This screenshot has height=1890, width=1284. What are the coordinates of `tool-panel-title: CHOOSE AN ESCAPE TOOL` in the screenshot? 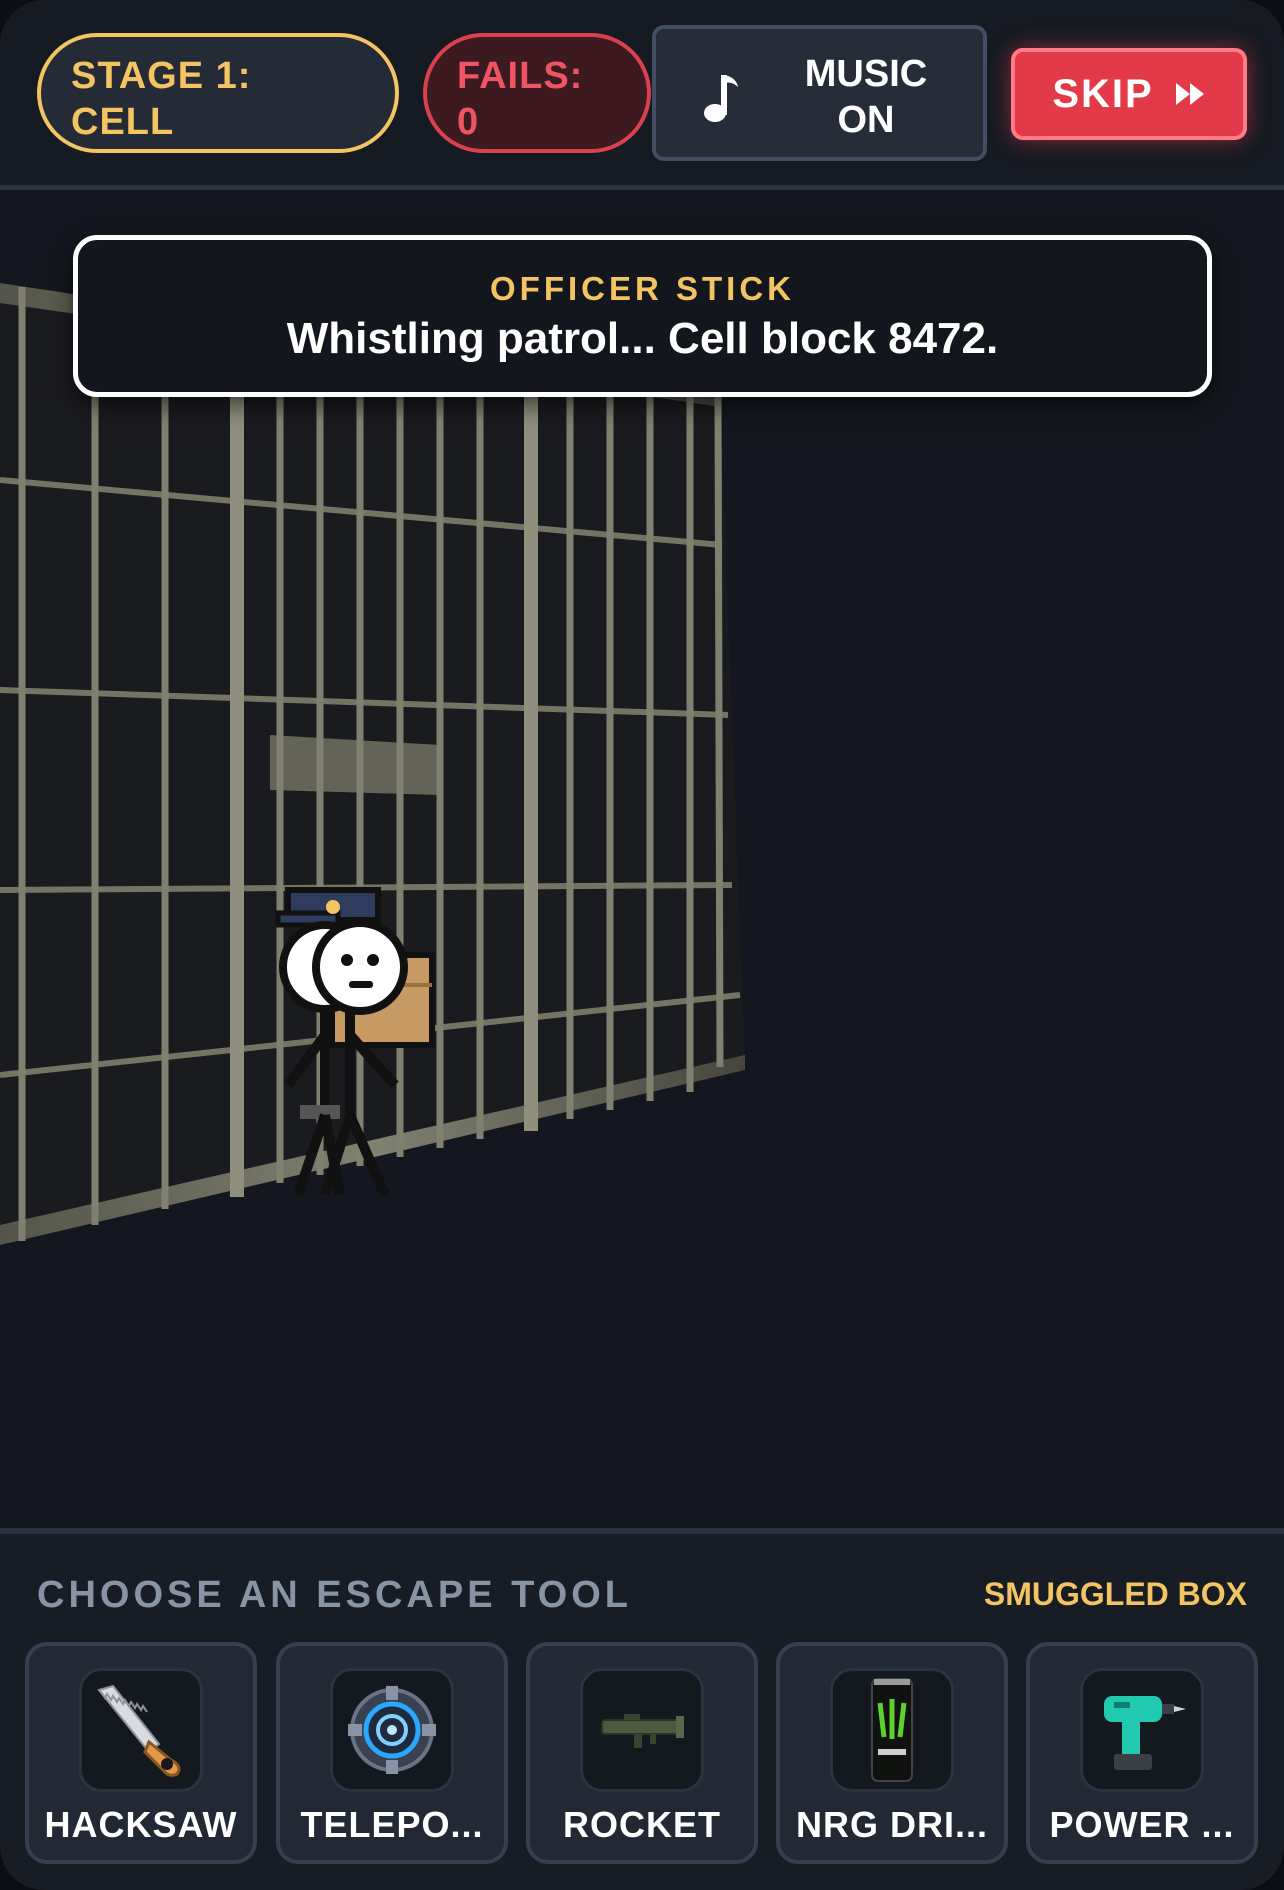 It's located at (334, 1595).